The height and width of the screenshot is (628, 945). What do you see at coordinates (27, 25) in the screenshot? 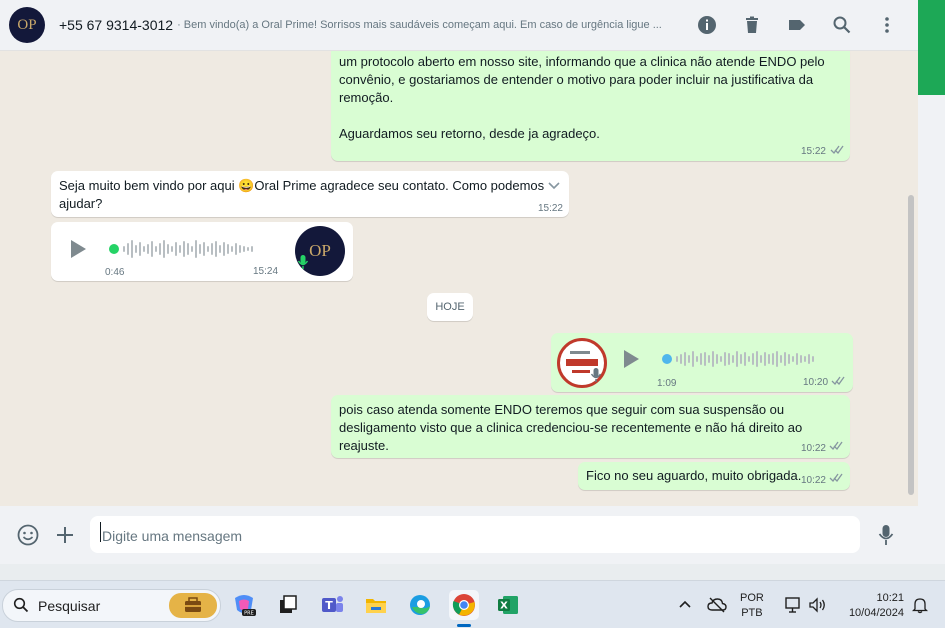
I see `contact-avatar: OP` at bounding box center [27, 25].